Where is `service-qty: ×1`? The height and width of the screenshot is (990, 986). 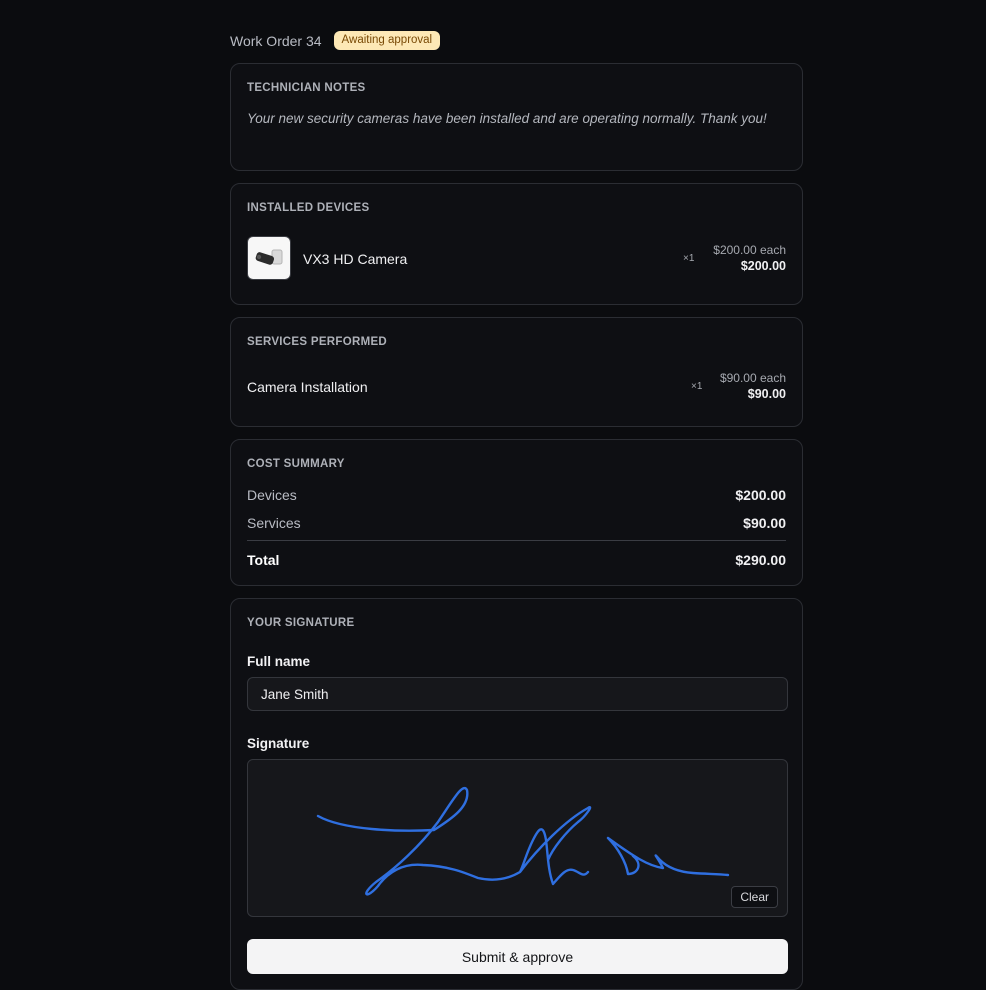
service-qty: ×1 is located at coordinates (697, 386).